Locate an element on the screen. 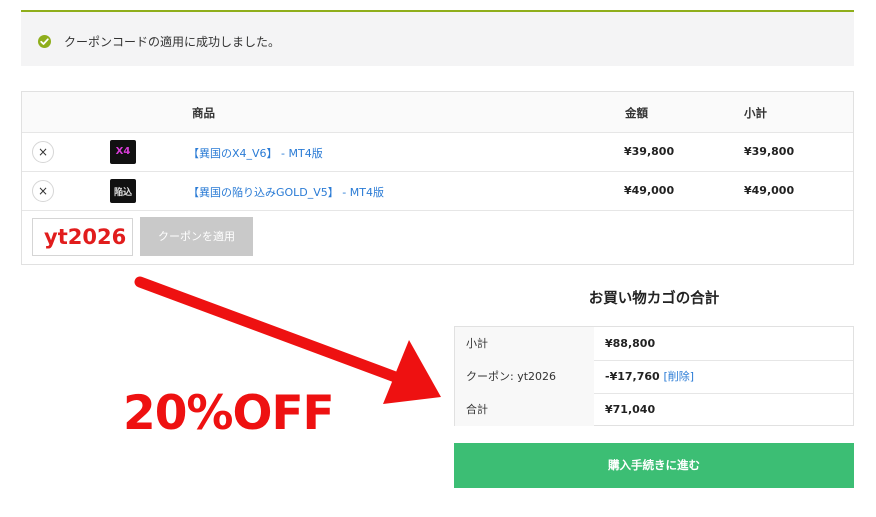 The width and height of the screenshot is (876, 517). promo-discount-label: 20%OFF is located at coordinates (229, 413).